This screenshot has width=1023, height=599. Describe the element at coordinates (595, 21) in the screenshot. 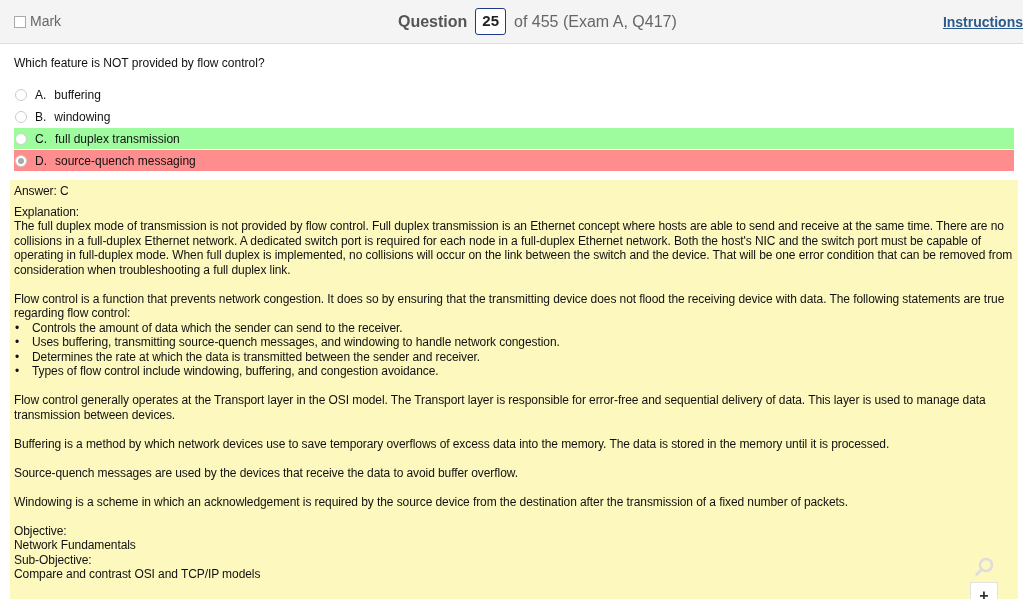

I see `question-count: of 455 (Exam A, Q417)` at that location.